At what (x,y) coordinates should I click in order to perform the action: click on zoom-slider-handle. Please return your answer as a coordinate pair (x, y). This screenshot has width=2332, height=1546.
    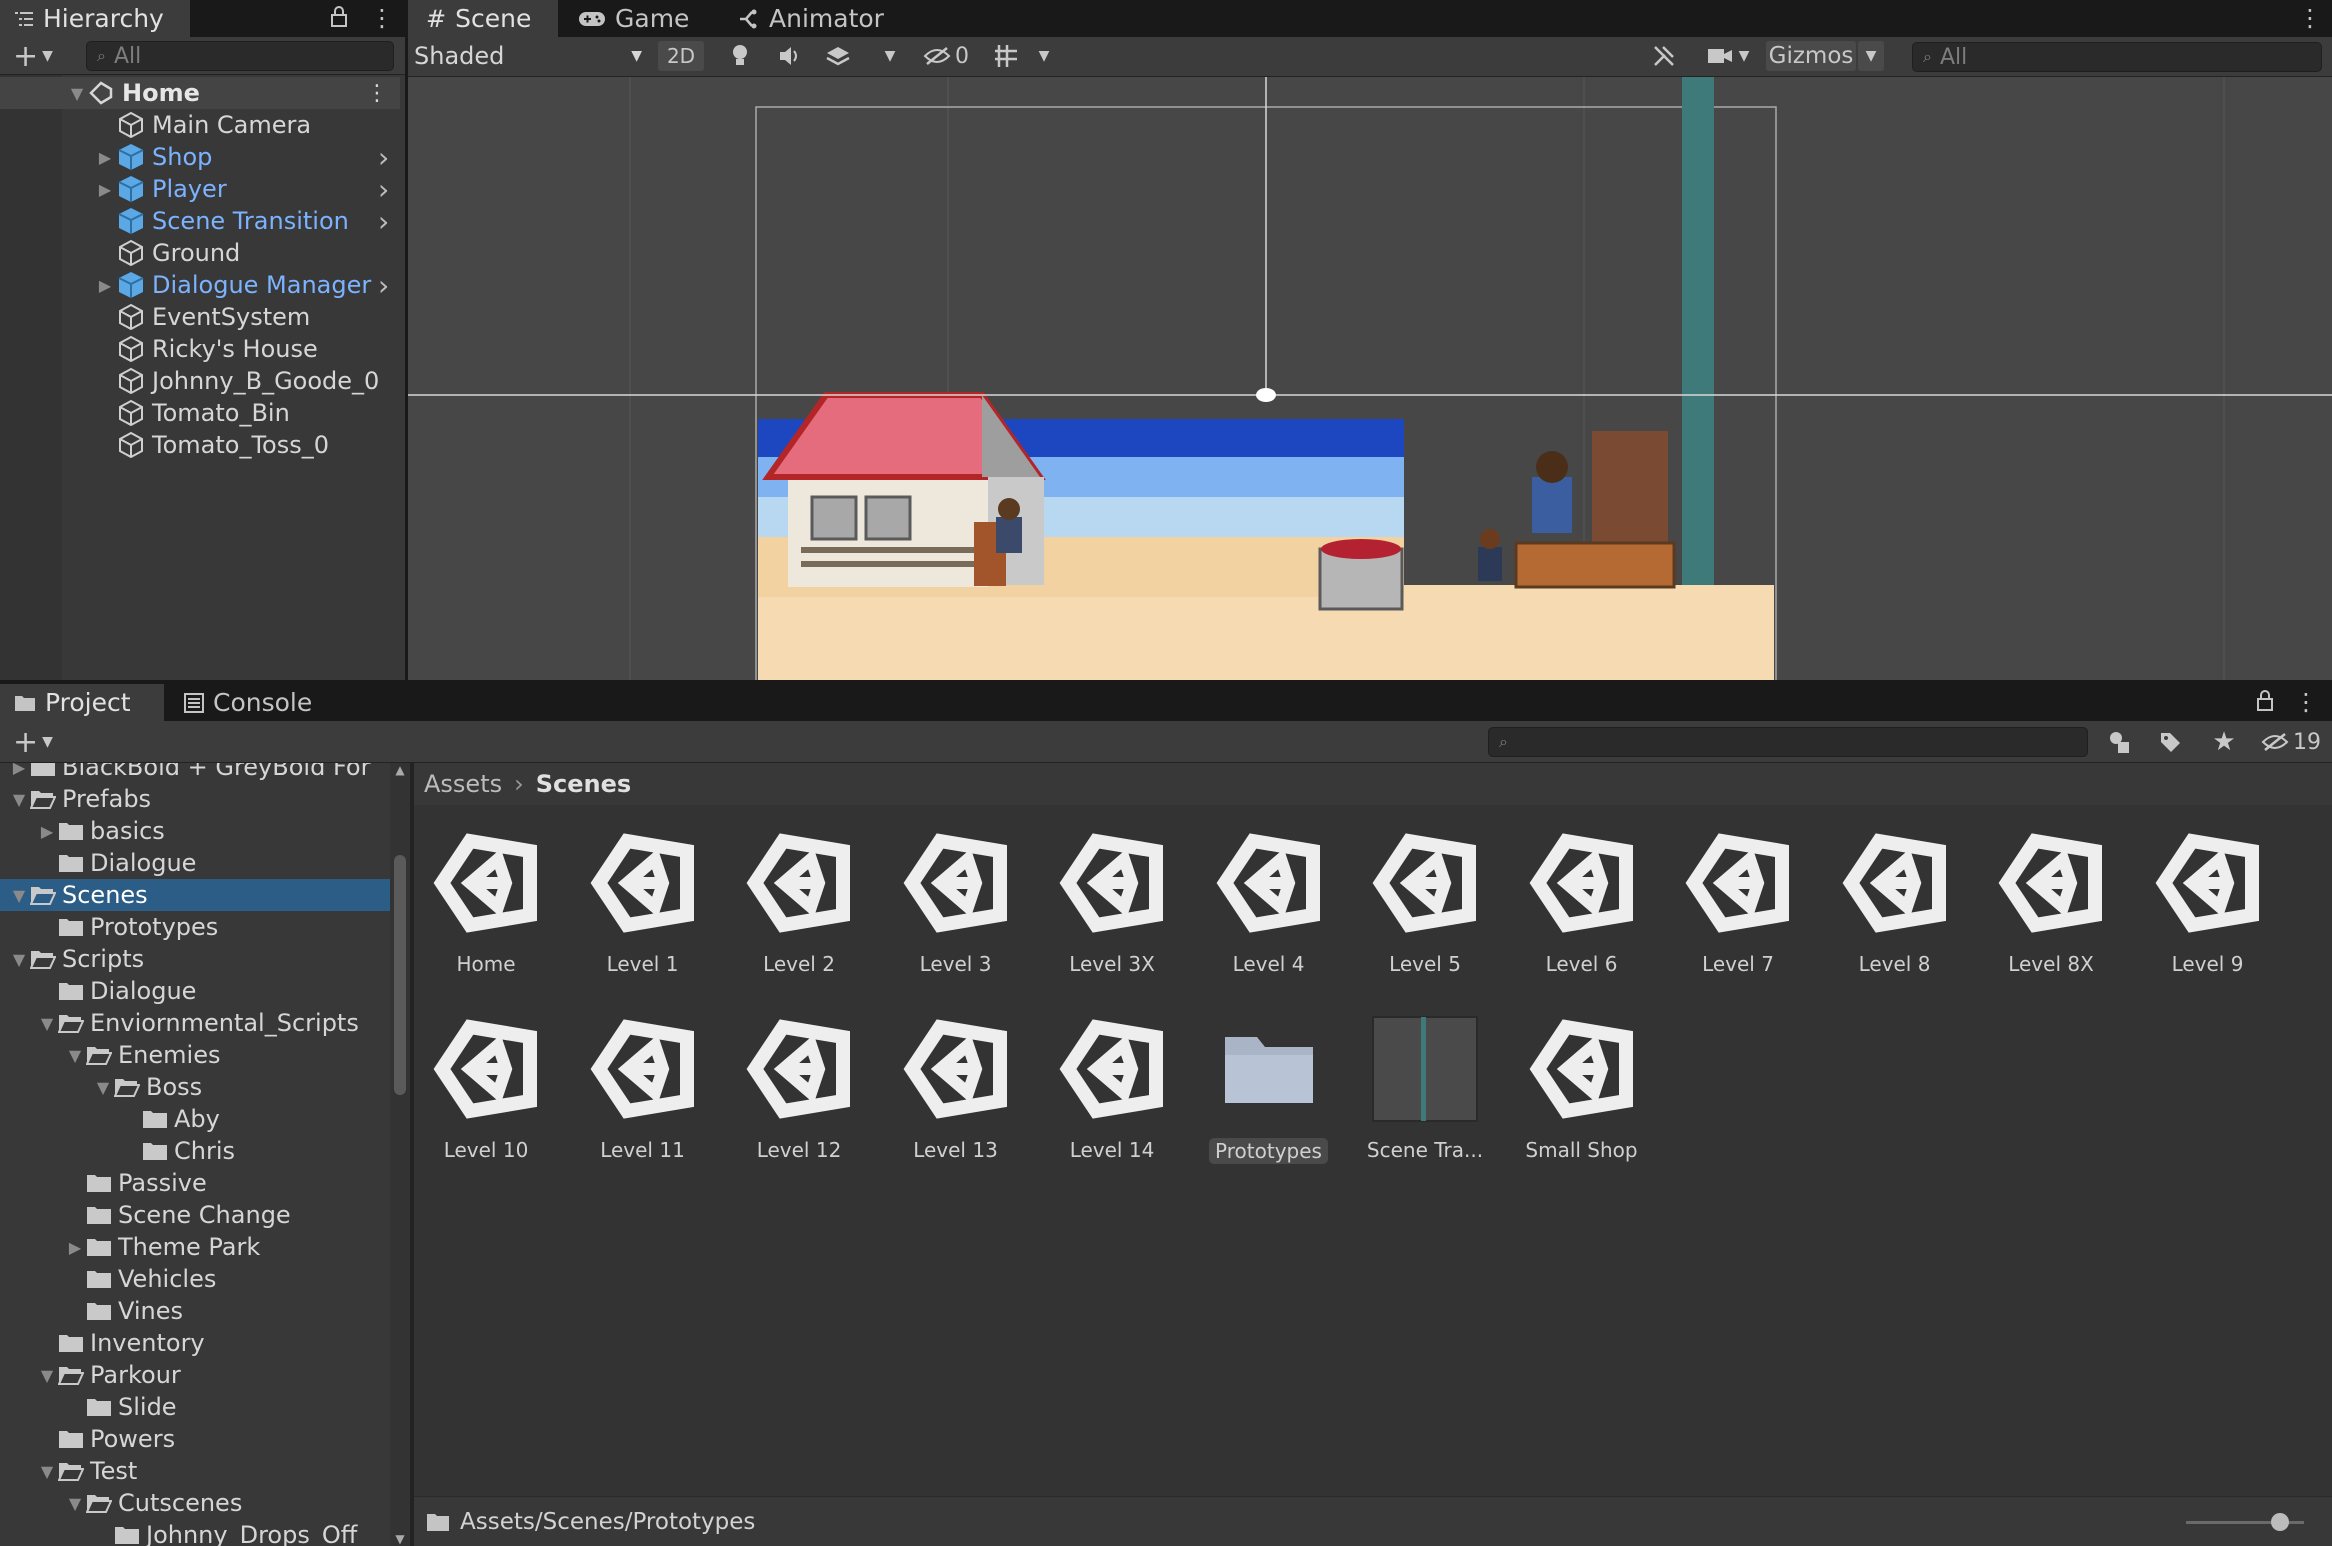
    Looking at the image, I should click on (2280, 1522).